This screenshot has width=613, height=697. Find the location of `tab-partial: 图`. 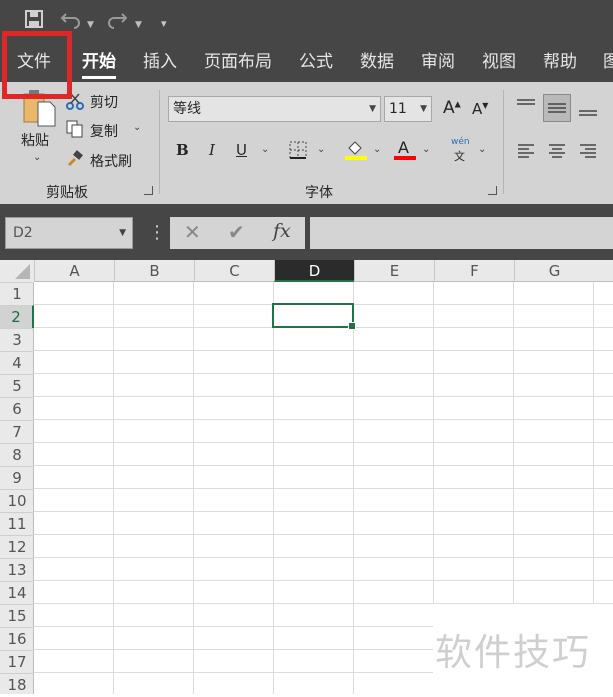

tab-partial: 图 is located at coordinates (608, 62).